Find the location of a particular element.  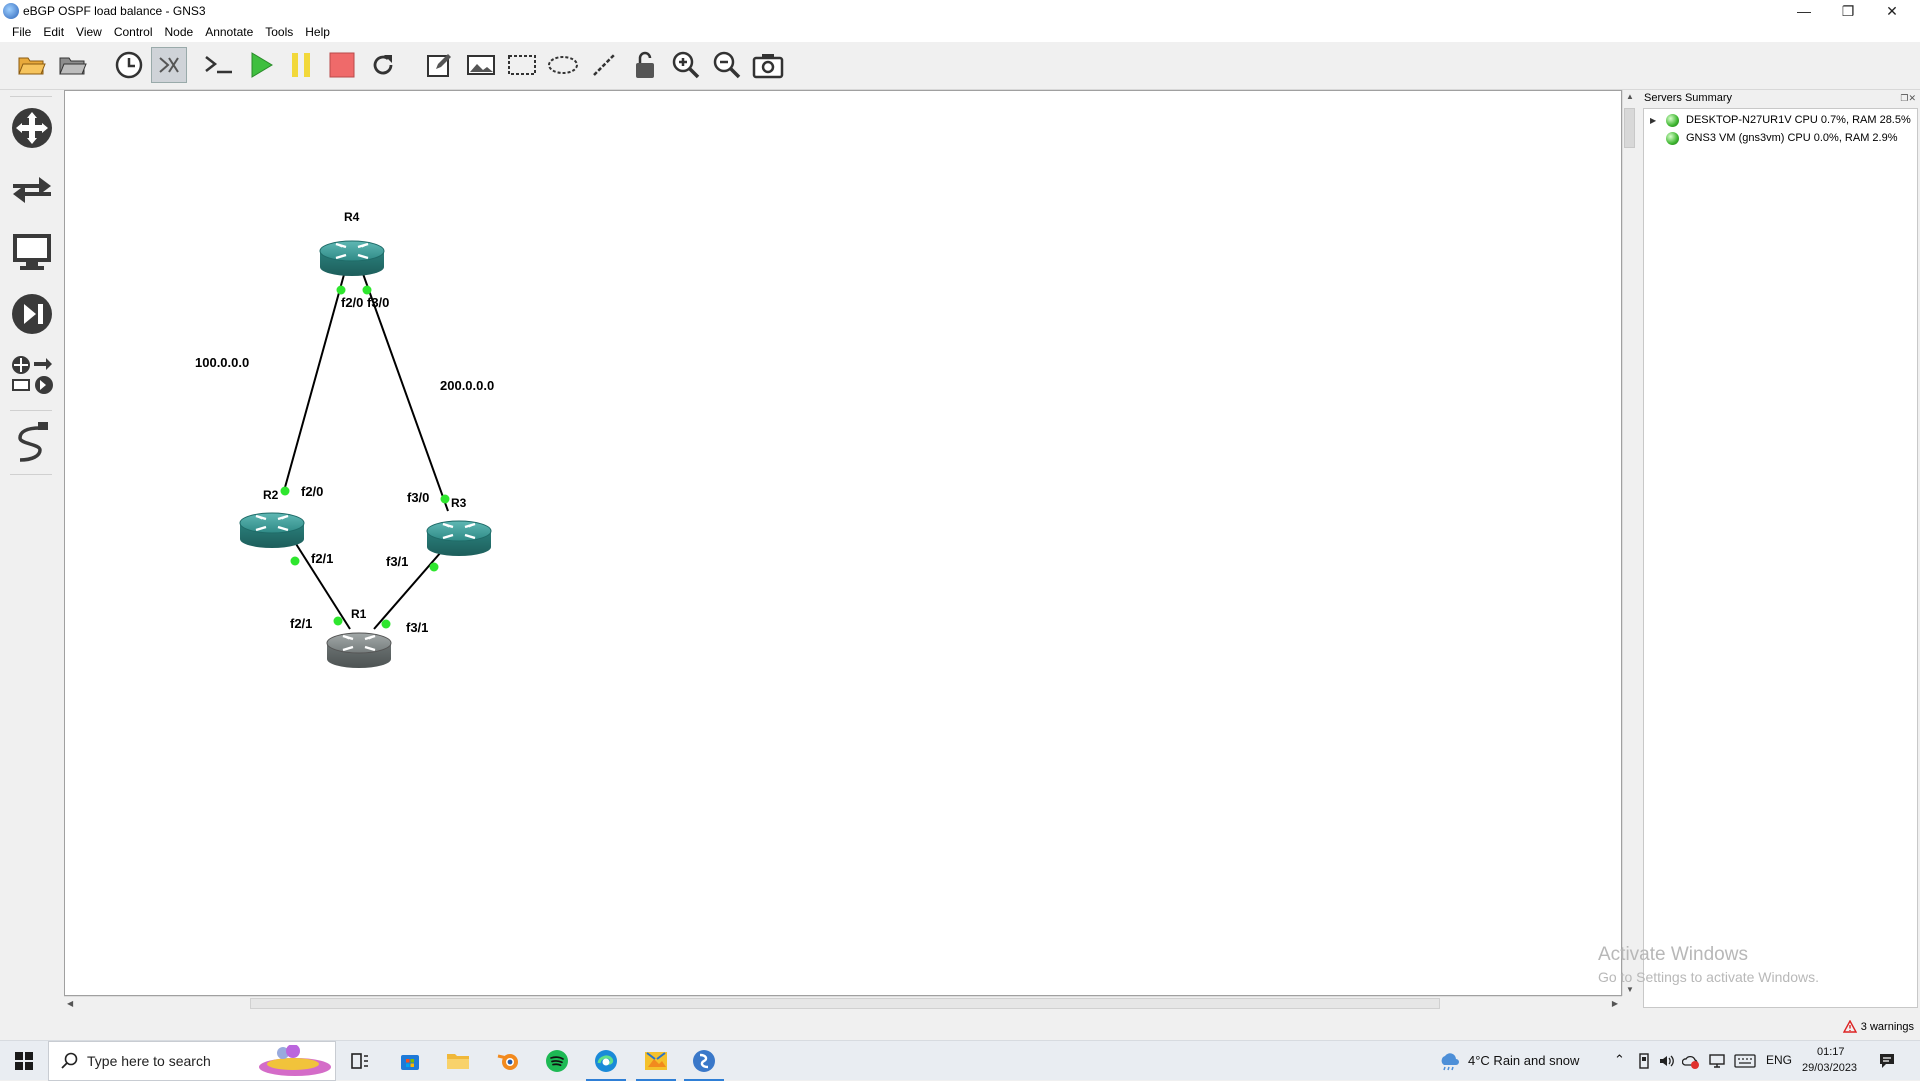

restore-button: ❐ is located at coordinates (1848, 11).